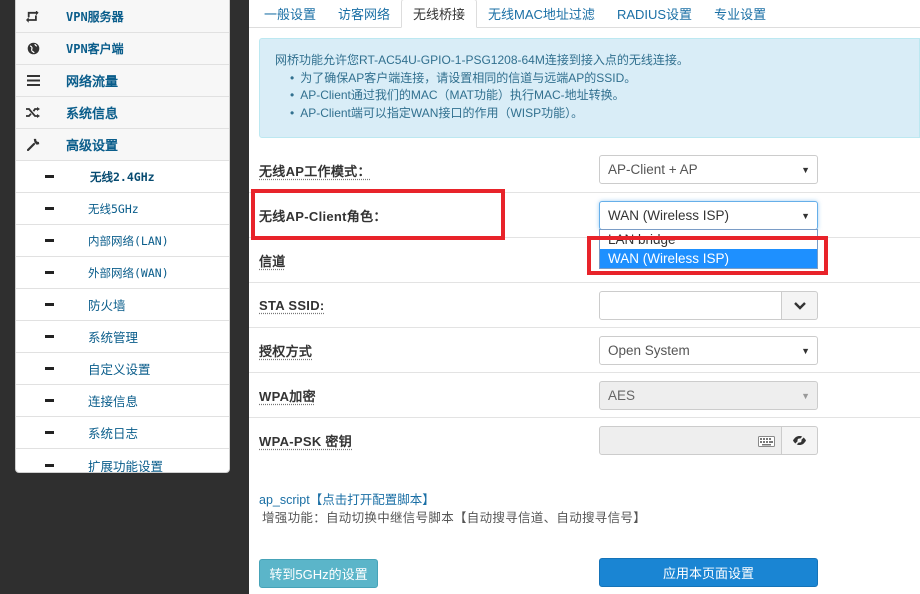 This screenshot has width=920, height=594. I want to click on sidebar-item-wan: 外部网络(WAN), so click(122, 273).